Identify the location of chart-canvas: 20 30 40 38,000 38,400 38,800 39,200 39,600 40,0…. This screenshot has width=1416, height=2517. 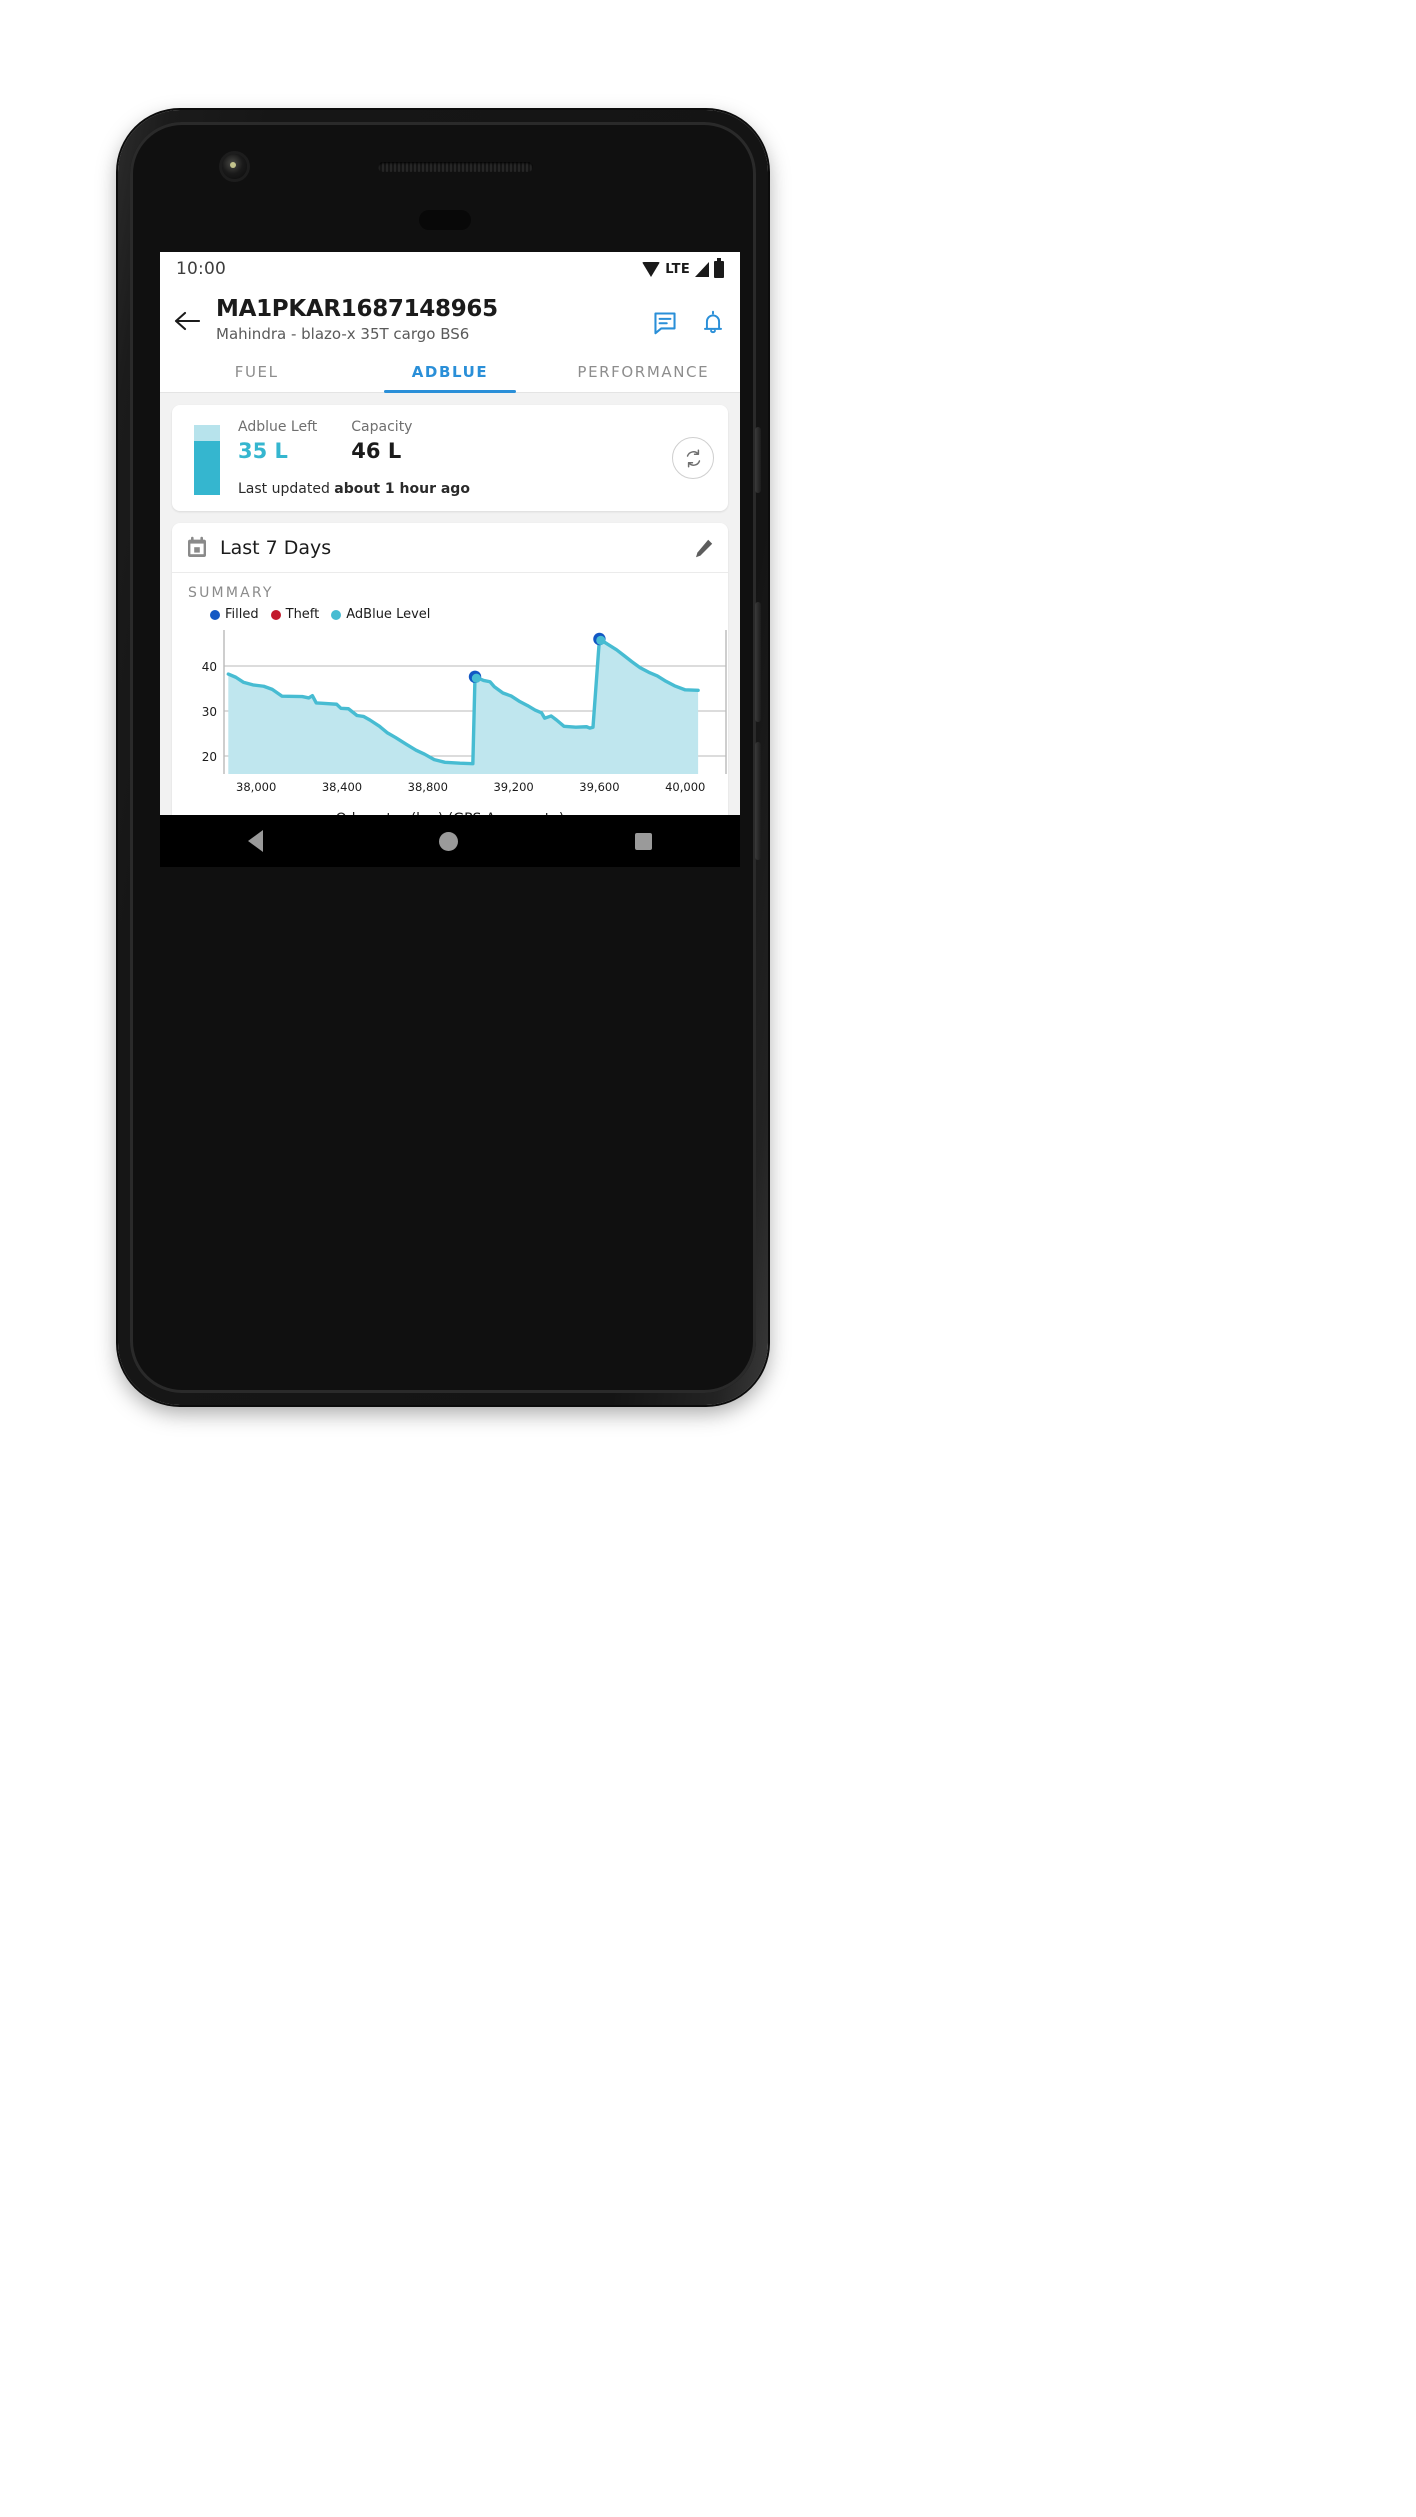
(464, 712).